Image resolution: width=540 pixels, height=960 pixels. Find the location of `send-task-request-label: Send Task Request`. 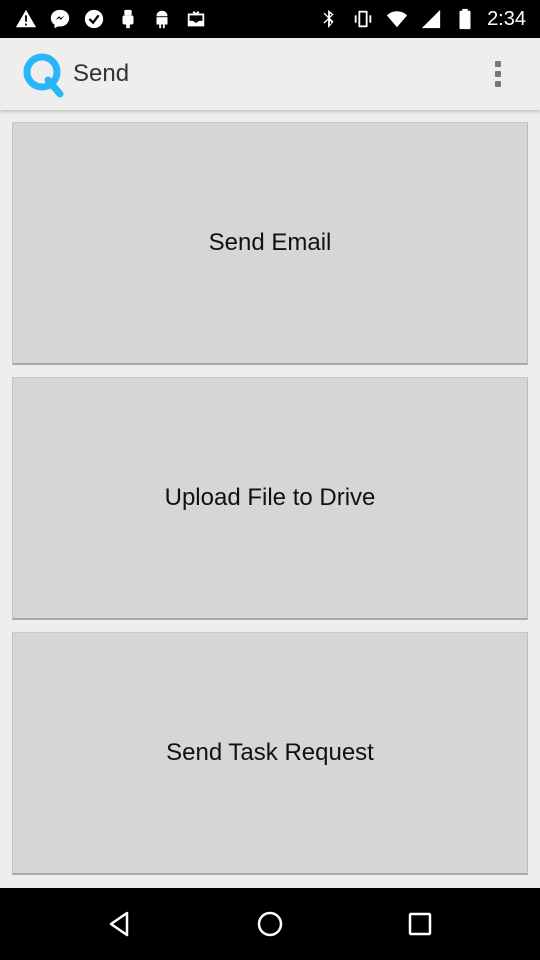

send-task-request-label: Send Task Request is located at coordinates (270, 752).